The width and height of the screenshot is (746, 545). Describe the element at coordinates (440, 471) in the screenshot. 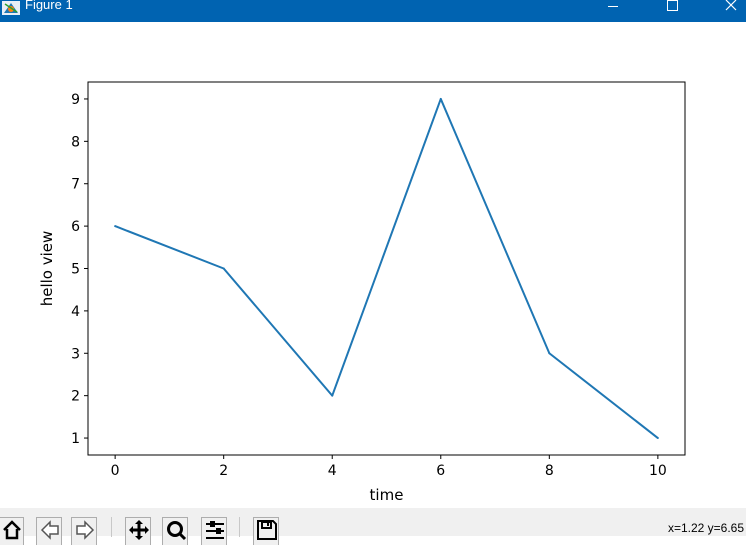

I see `x-tick-label: 6` at that location.